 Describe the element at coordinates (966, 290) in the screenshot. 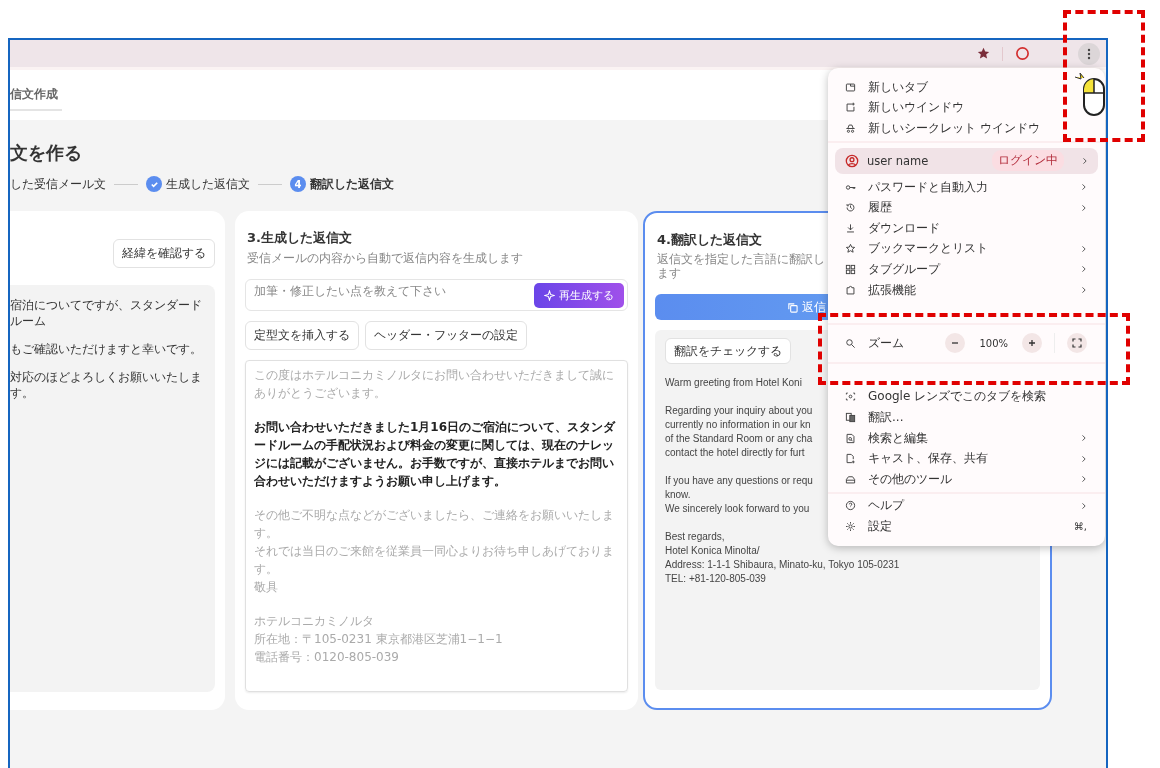

I see `menu-item: 拡張機能` at that location.